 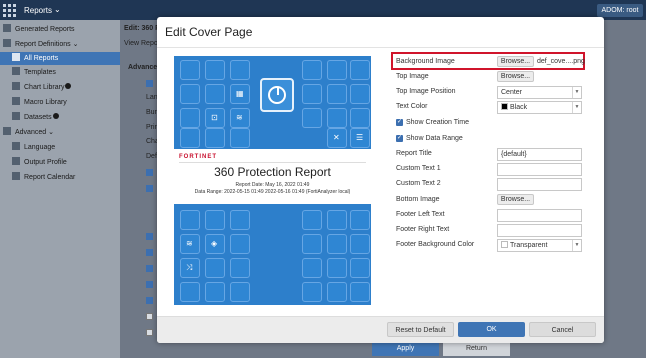 I want to click on adom-button: ADOM: root, so click(x=620, y=10).